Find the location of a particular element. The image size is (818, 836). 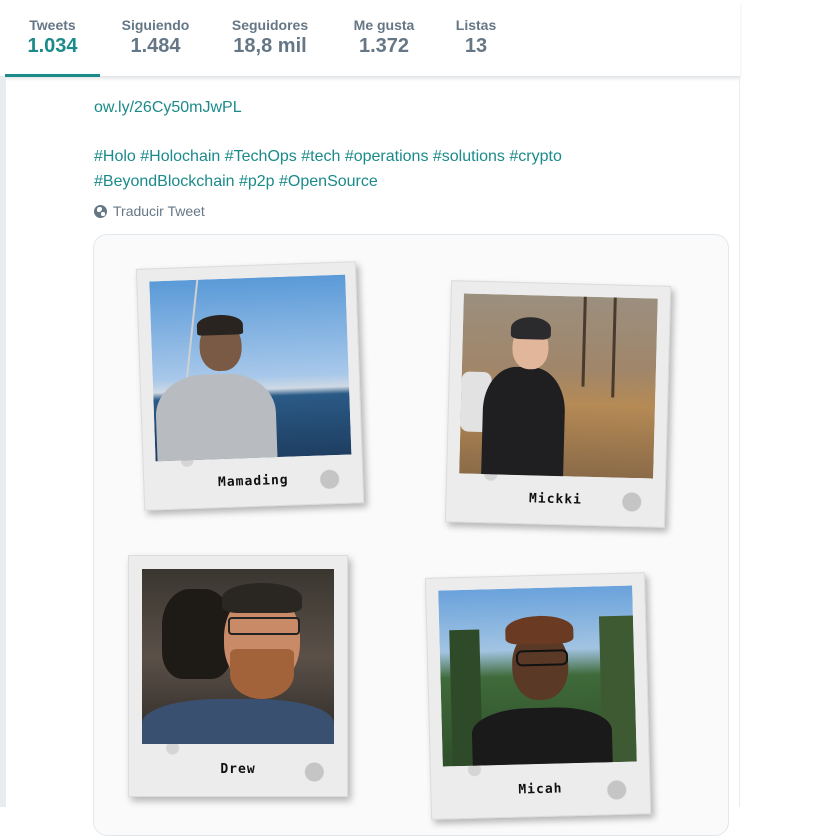

tab-lists: Listas 13 is located at coordinates (476, 37).